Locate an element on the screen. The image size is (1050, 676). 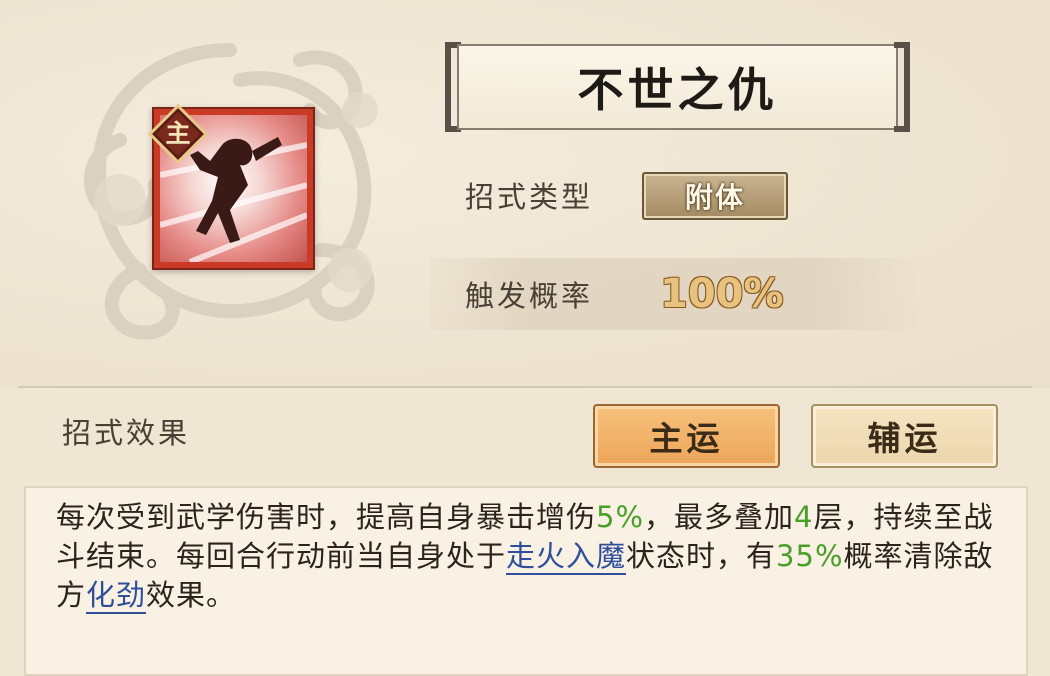
trigger-rate-row: 触发概率 100% is located at coordinates (674, 294).